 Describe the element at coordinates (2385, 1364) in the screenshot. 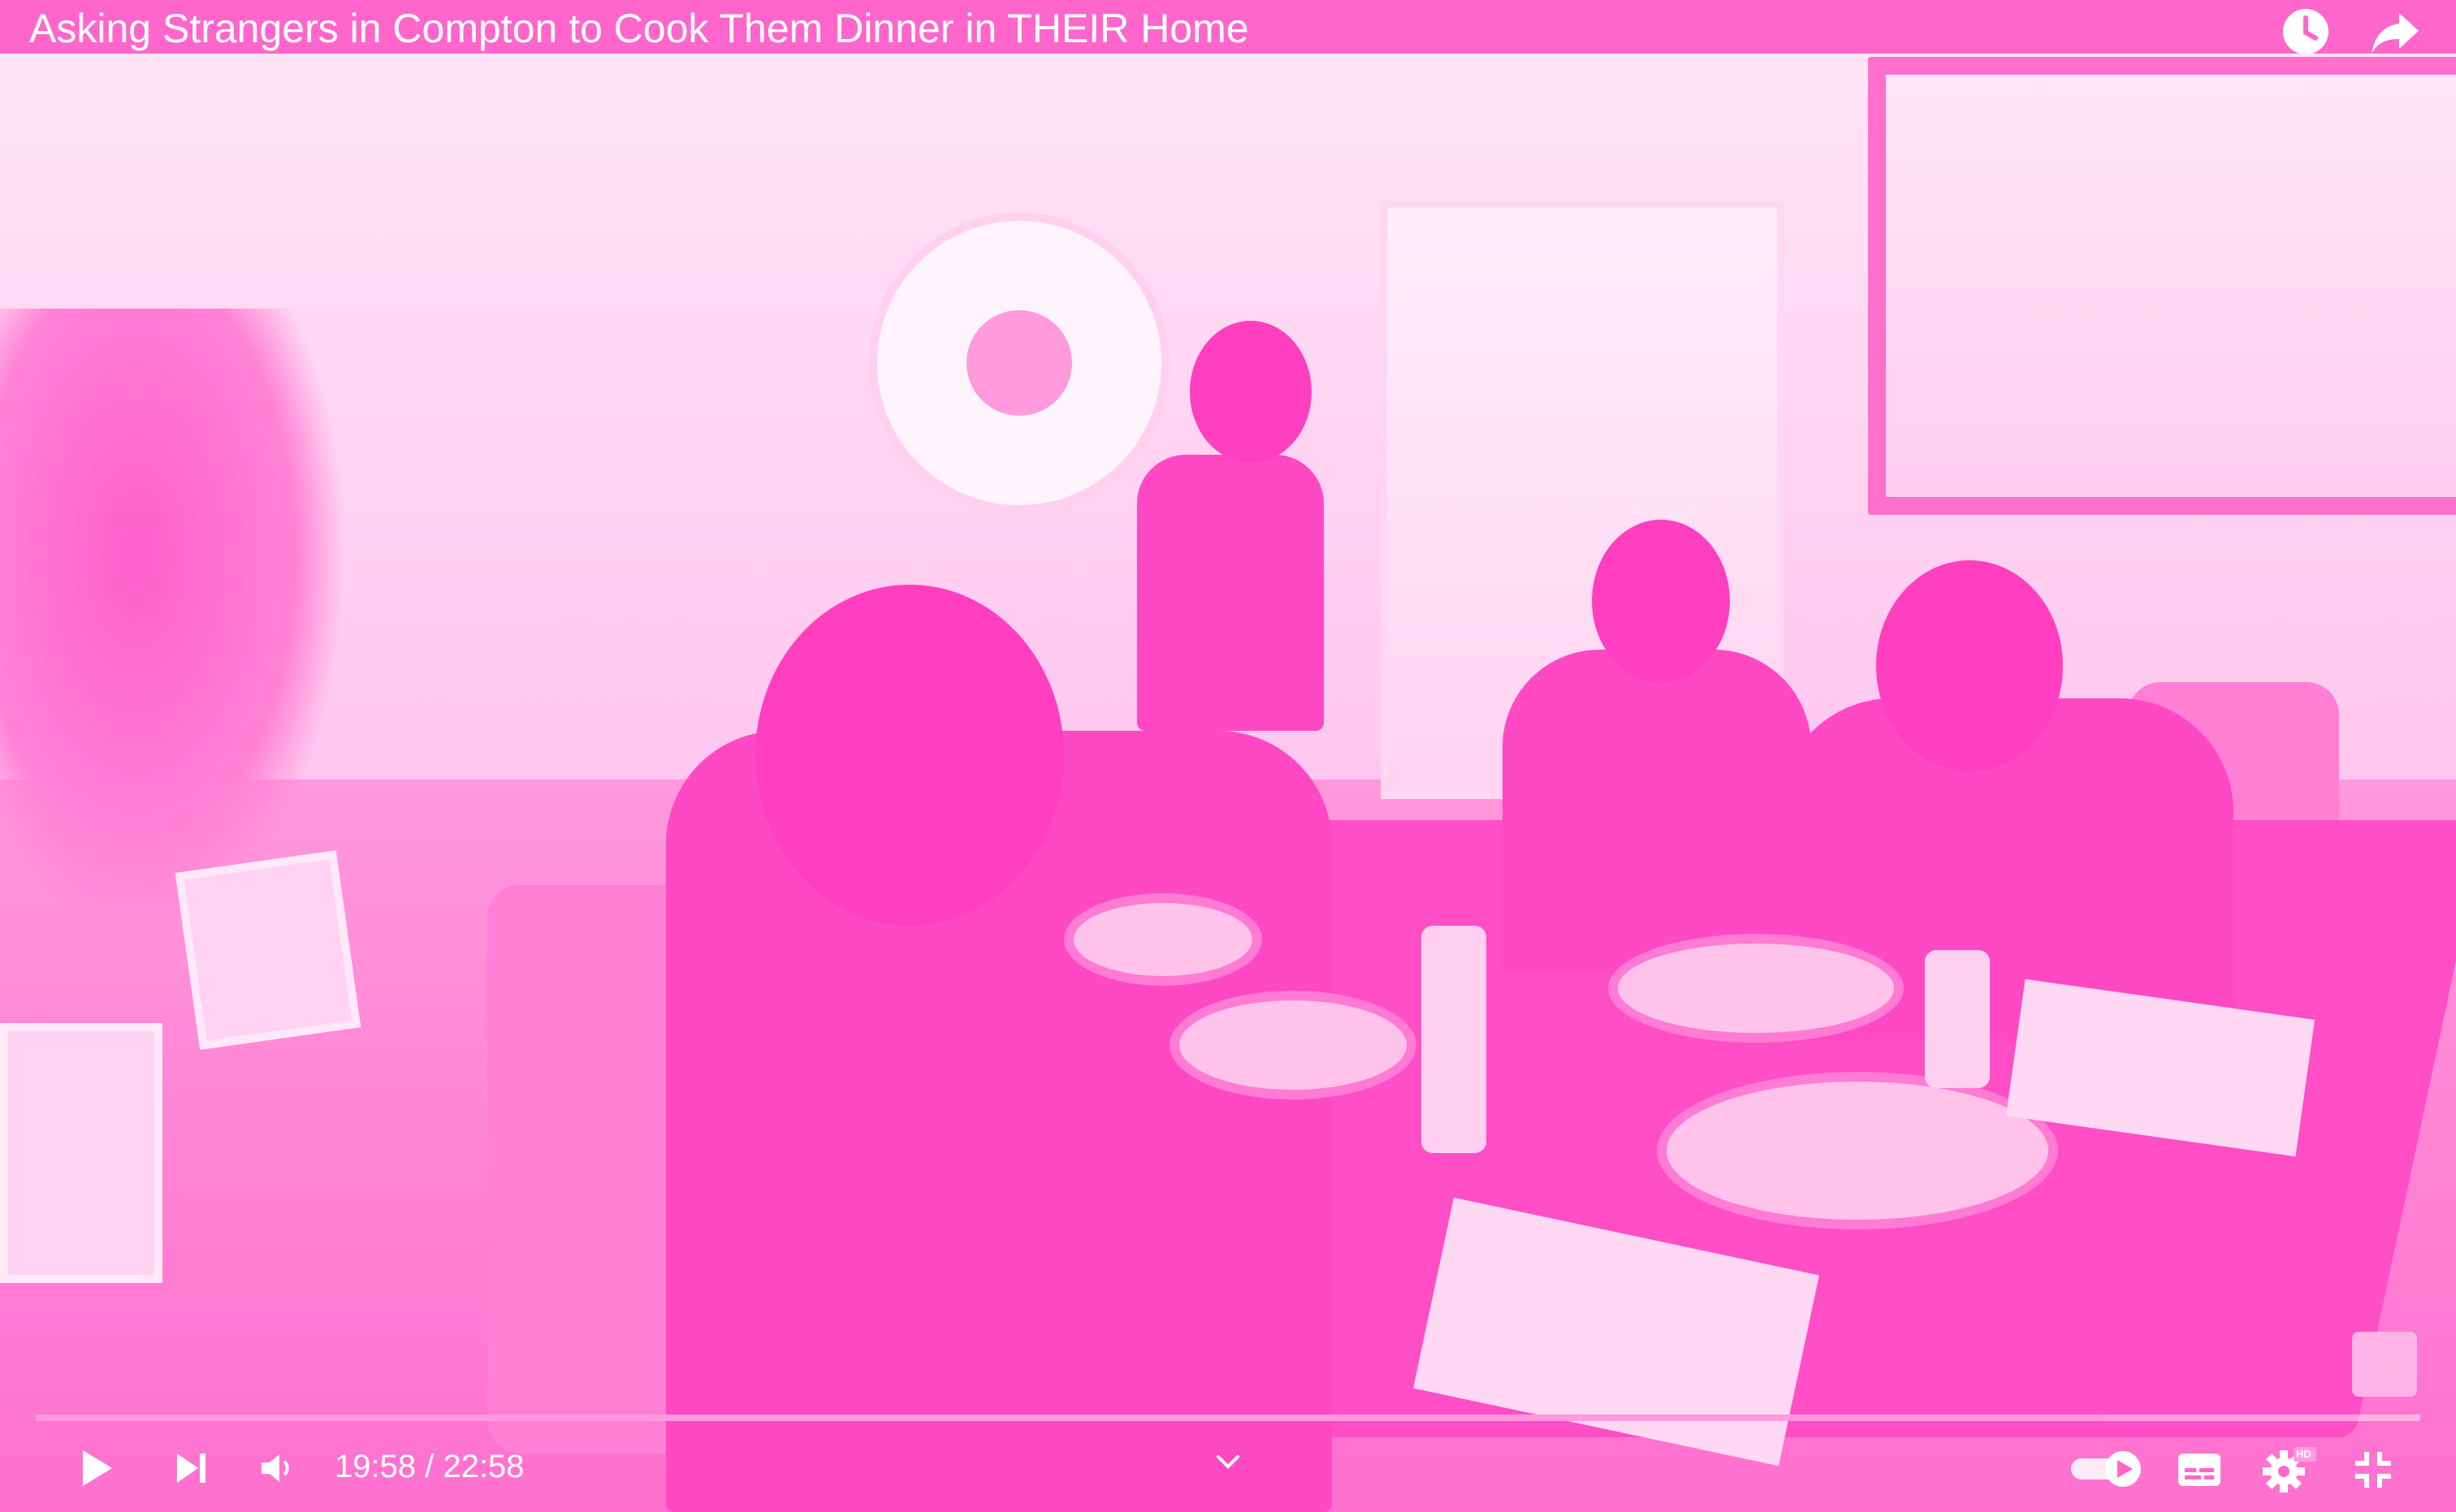

I see `channel-watermark` at that location.